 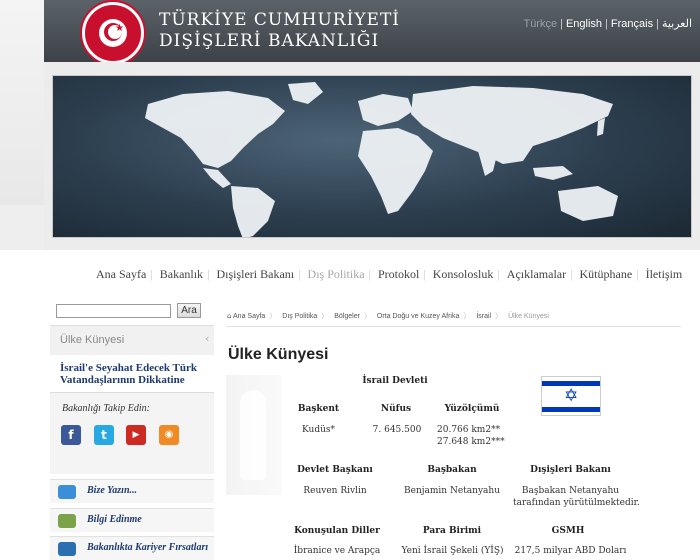 What do you see at coordinates (576, 503) in the screenshot?
I see `foreign-minister-note: tarafından yürütülmektedir.` at bounding box center [576, 503].